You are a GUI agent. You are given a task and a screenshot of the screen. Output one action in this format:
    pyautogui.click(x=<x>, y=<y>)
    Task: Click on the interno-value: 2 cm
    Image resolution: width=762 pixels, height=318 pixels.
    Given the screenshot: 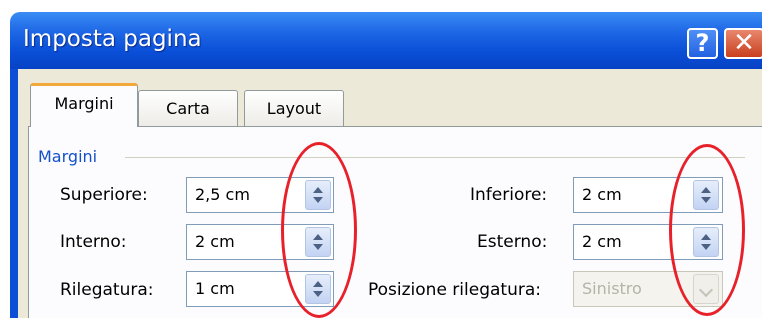 What is the action you would take?
    pyautogui.click(x=215, y=241)
    